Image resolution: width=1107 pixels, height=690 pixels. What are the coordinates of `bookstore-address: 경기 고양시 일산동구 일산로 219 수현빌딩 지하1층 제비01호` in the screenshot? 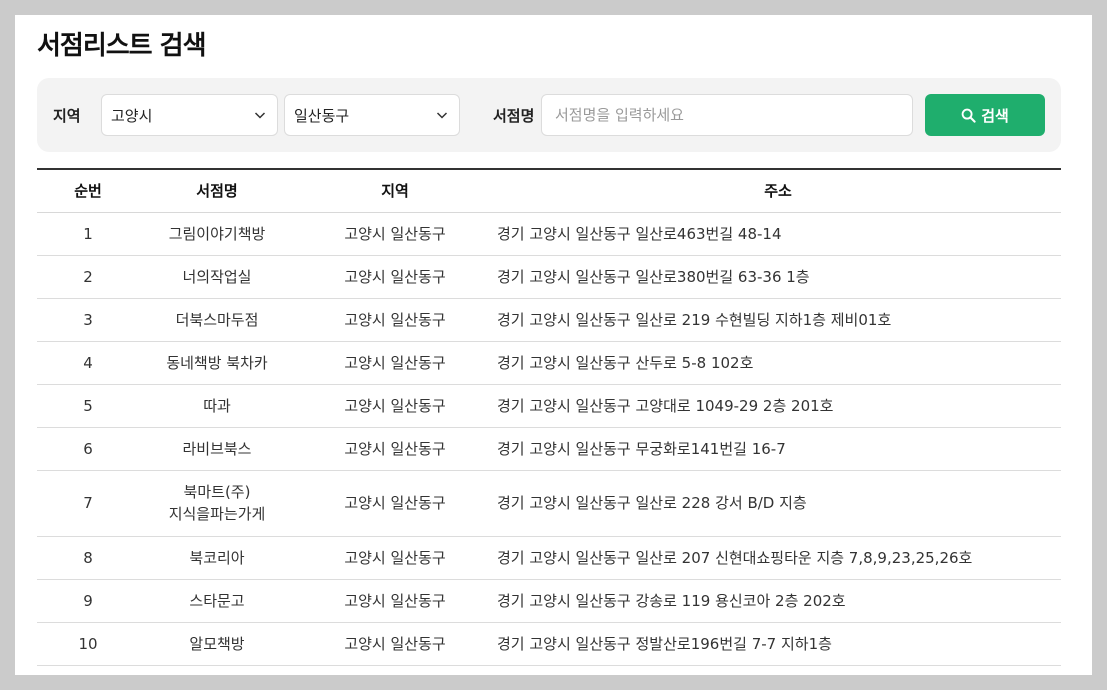 It's located at (778, 320).